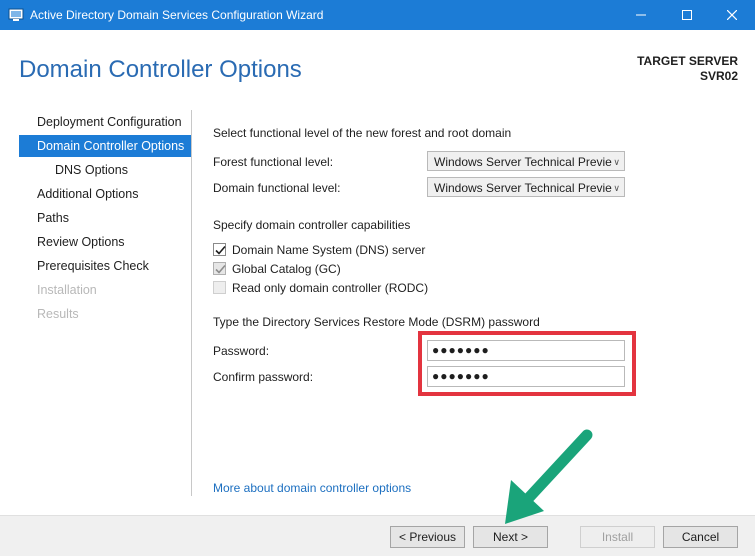 The width and height of the screenshot is (755, 556). What do you see at coordinates (617, 537) in the screenshot?
I see `install-button: Install` at bounding box center [617, 537].